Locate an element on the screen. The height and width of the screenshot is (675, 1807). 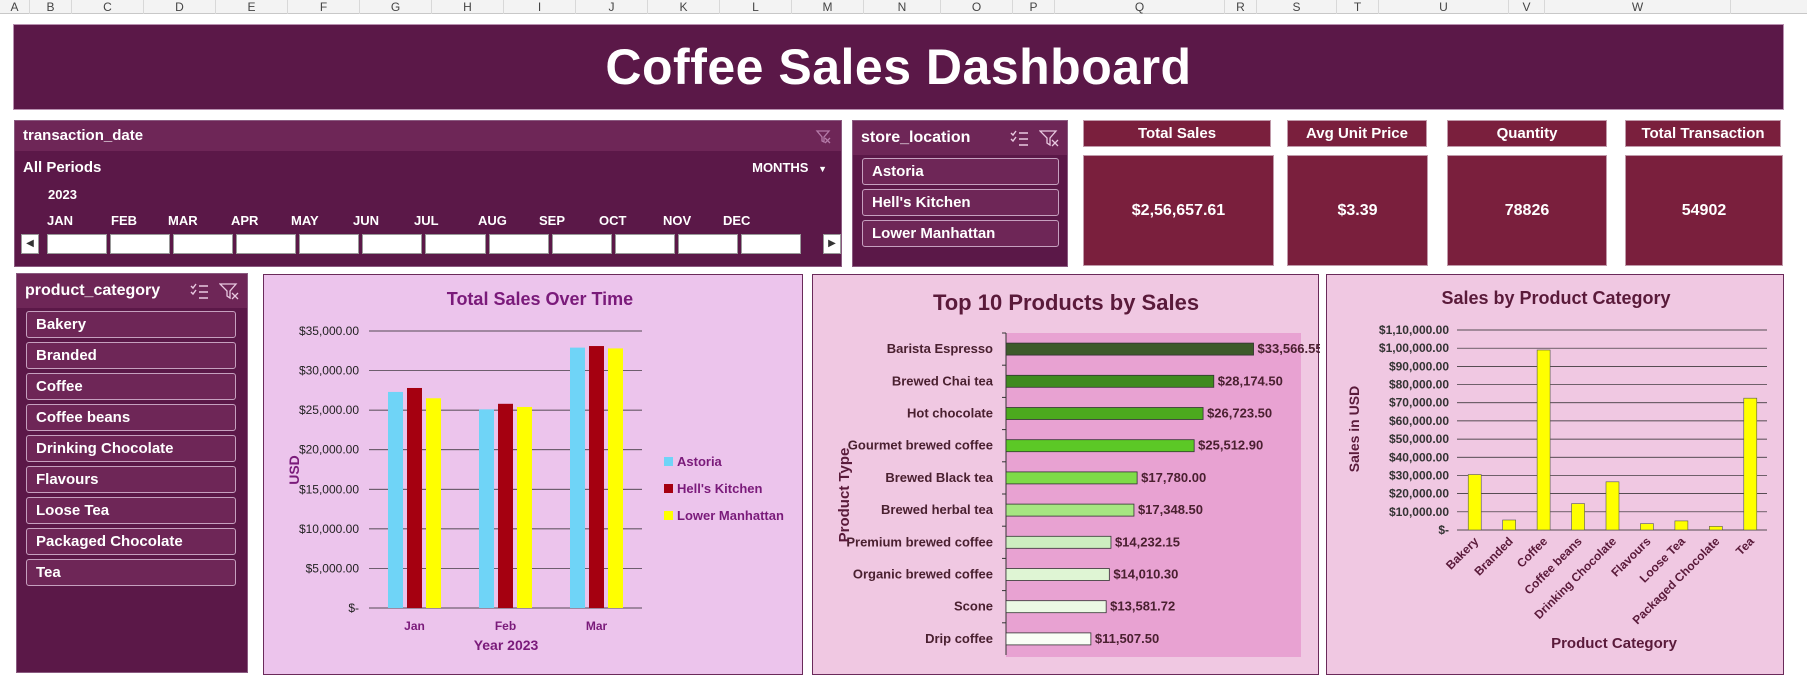
timeline-bar is located at coordinates (424, 244).